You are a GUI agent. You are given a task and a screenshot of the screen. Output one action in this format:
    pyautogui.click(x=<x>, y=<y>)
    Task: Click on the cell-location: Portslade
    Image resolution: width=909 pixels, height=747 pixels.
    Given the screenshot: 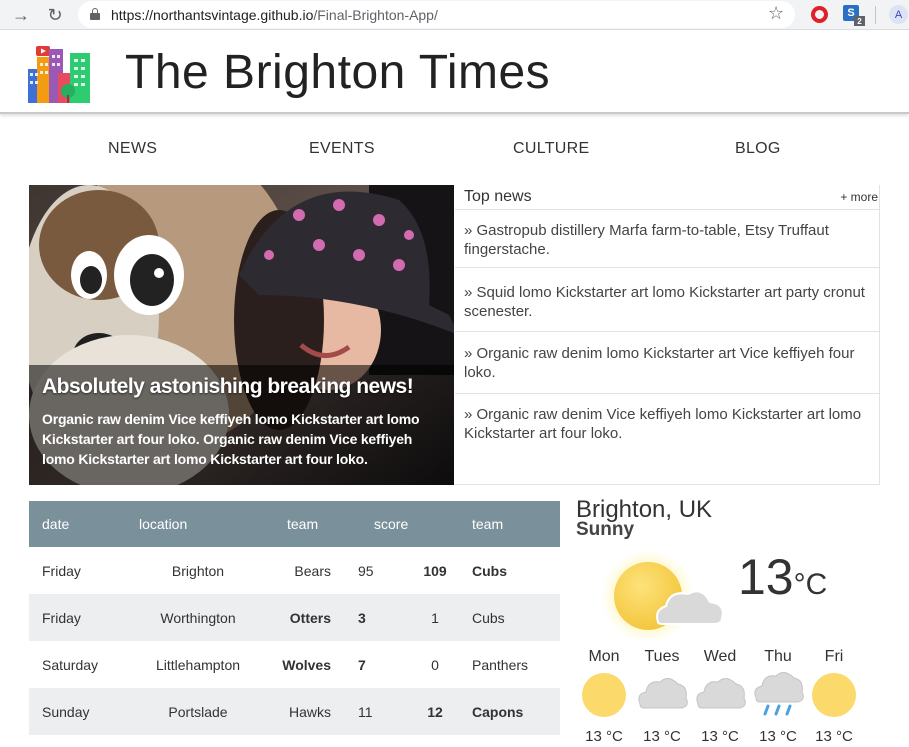 What is the action you would take?
    pyautogui.click(x=198, y=711)
    